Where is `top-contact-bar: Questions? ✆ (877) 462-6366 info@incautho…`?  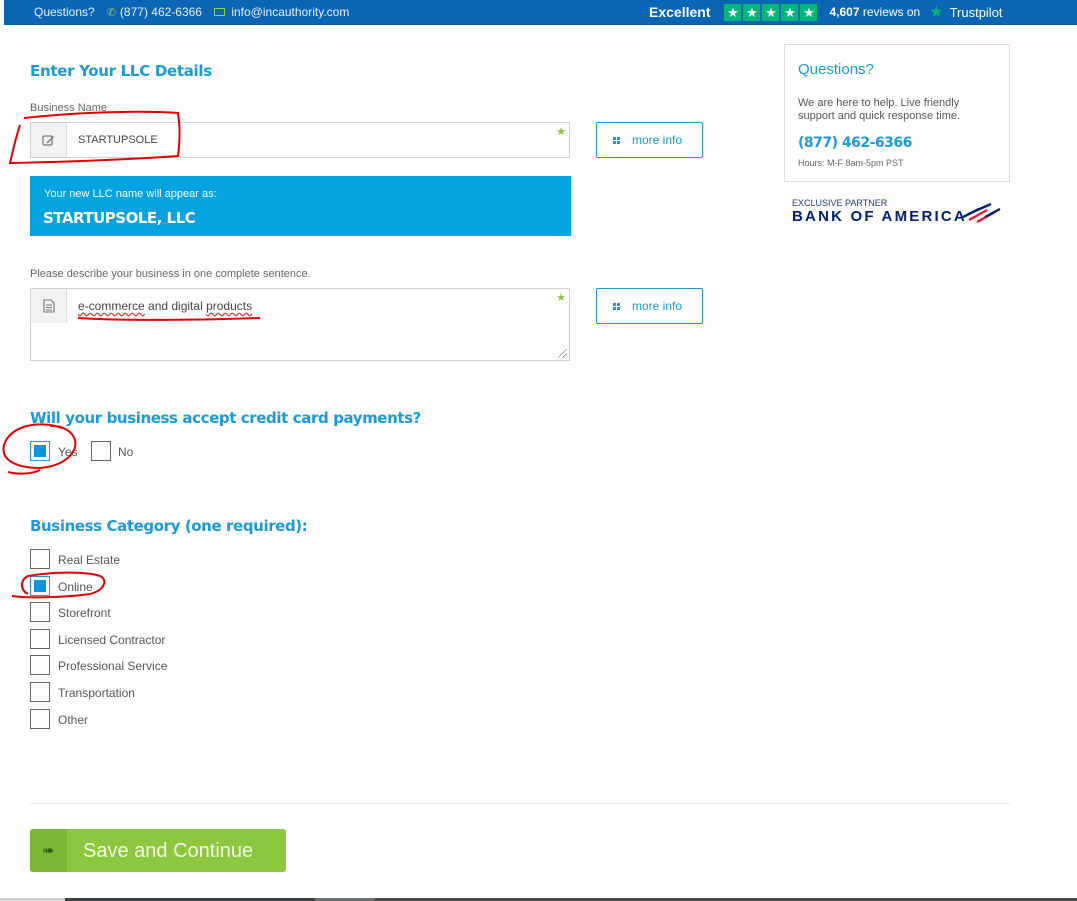 top-contact-bar: Questions? ✆ (877) 462-6366 info@incautho… is located at coordinates (540, 12).